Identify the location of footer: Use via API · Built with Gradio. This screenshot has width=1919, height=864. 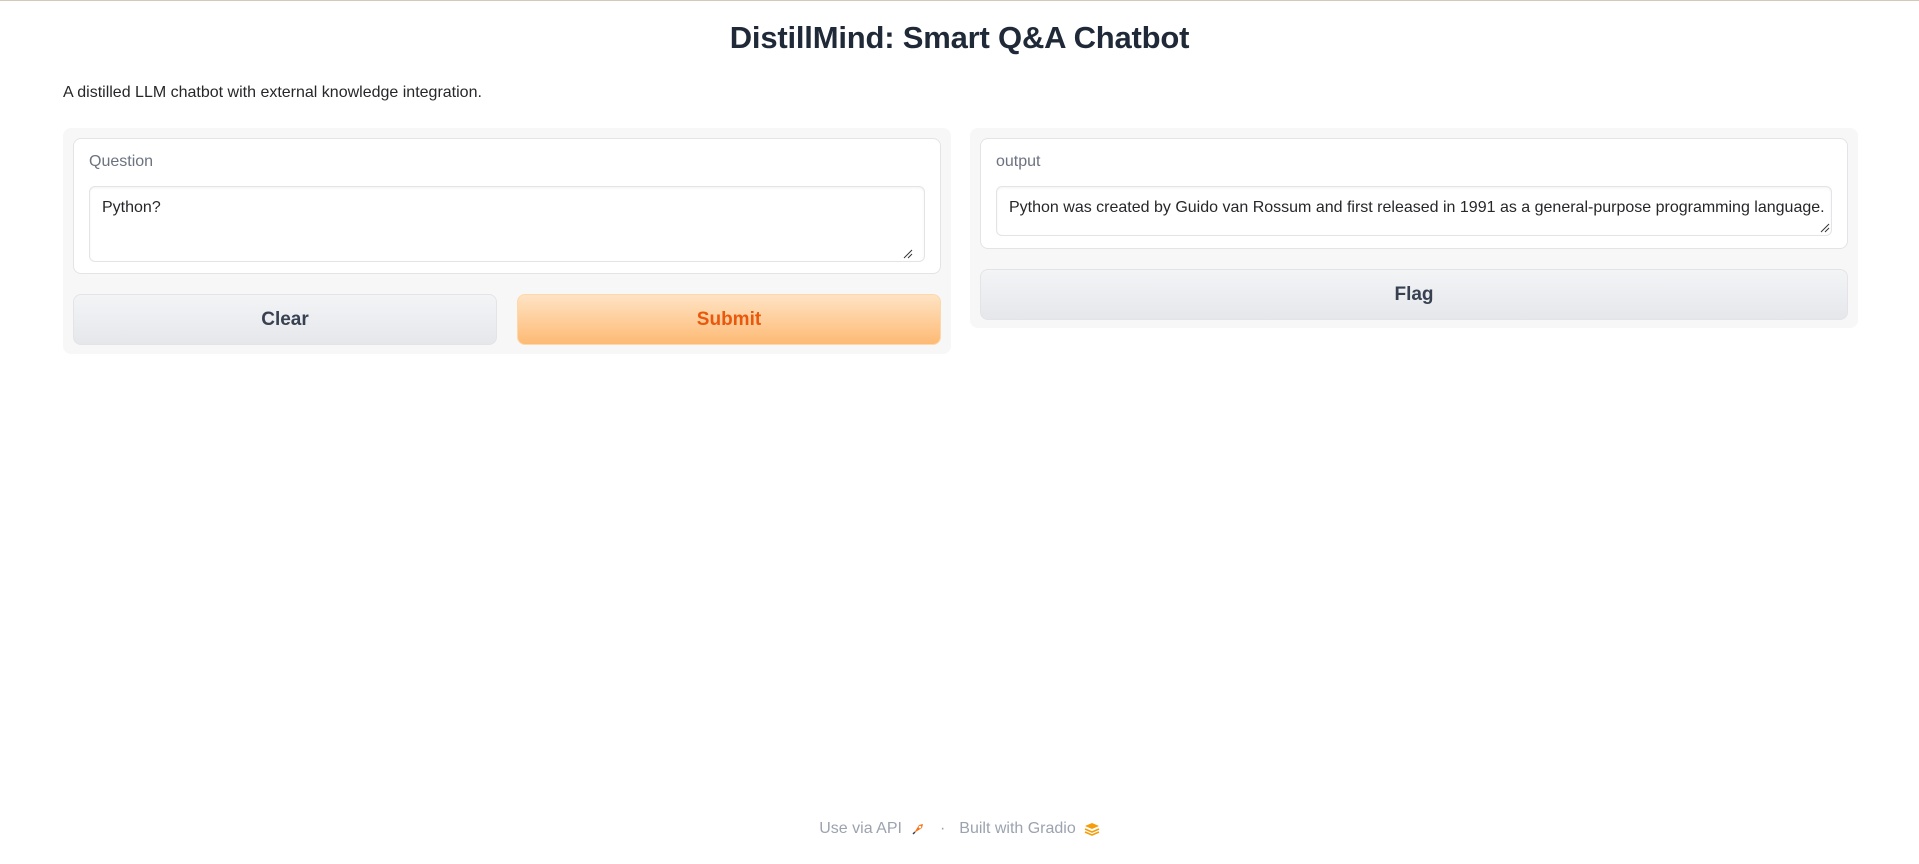
(959, 829).